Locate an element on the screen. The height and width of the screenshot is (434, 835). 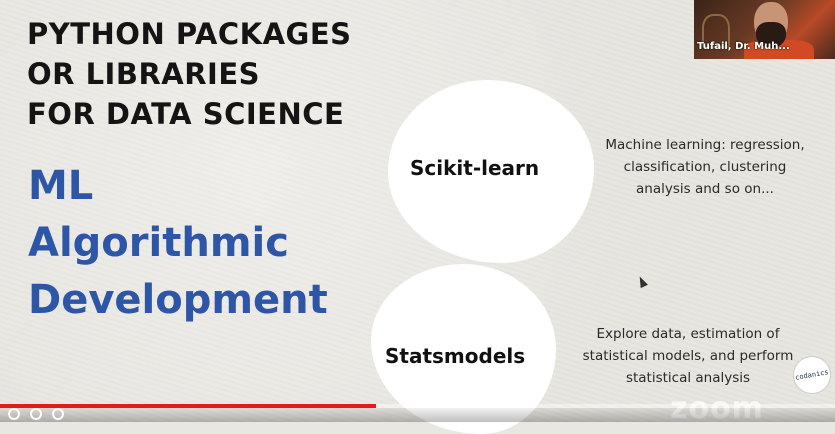
video-progress-fill is located at coordinates (188, 406).